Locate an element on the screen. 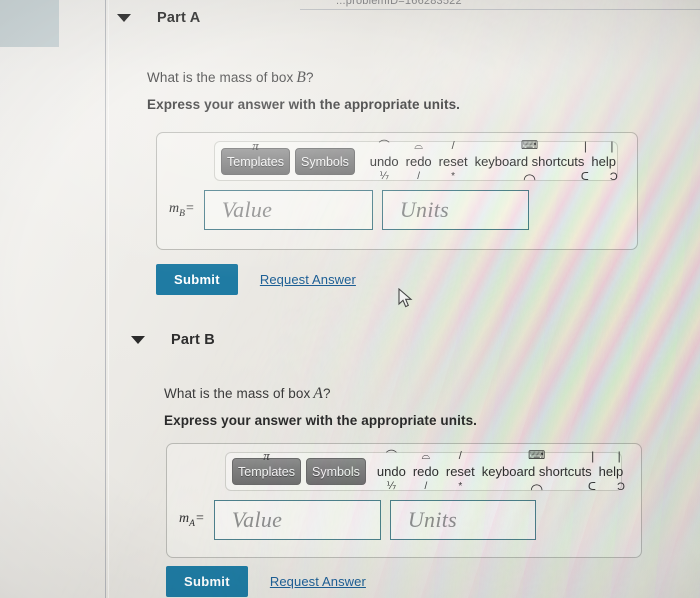 Image resolution: width=700 pixels, height=598 pixels. question-body-b: What is the mass of box is located at coordinates (237, 393).